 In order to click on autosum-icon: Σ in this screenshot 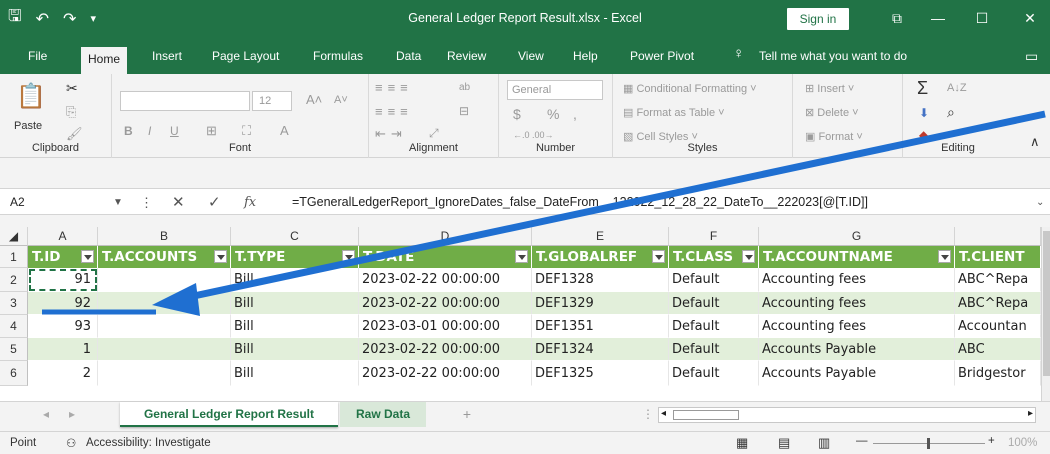, I will do `click(922, 88)`.